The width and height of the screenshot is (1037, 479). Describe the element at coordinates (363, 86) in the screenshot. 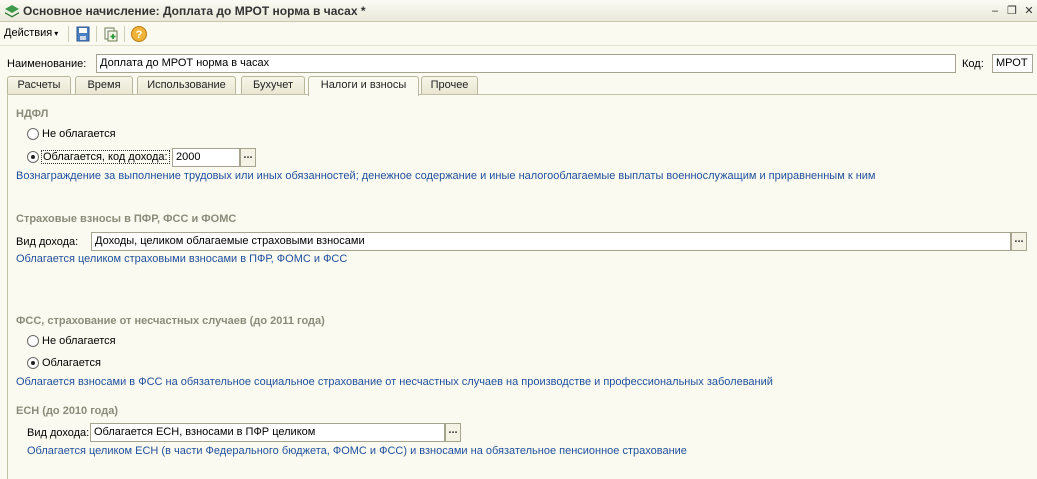

I see `tab-taxes: Налоги и взносы` at that location.